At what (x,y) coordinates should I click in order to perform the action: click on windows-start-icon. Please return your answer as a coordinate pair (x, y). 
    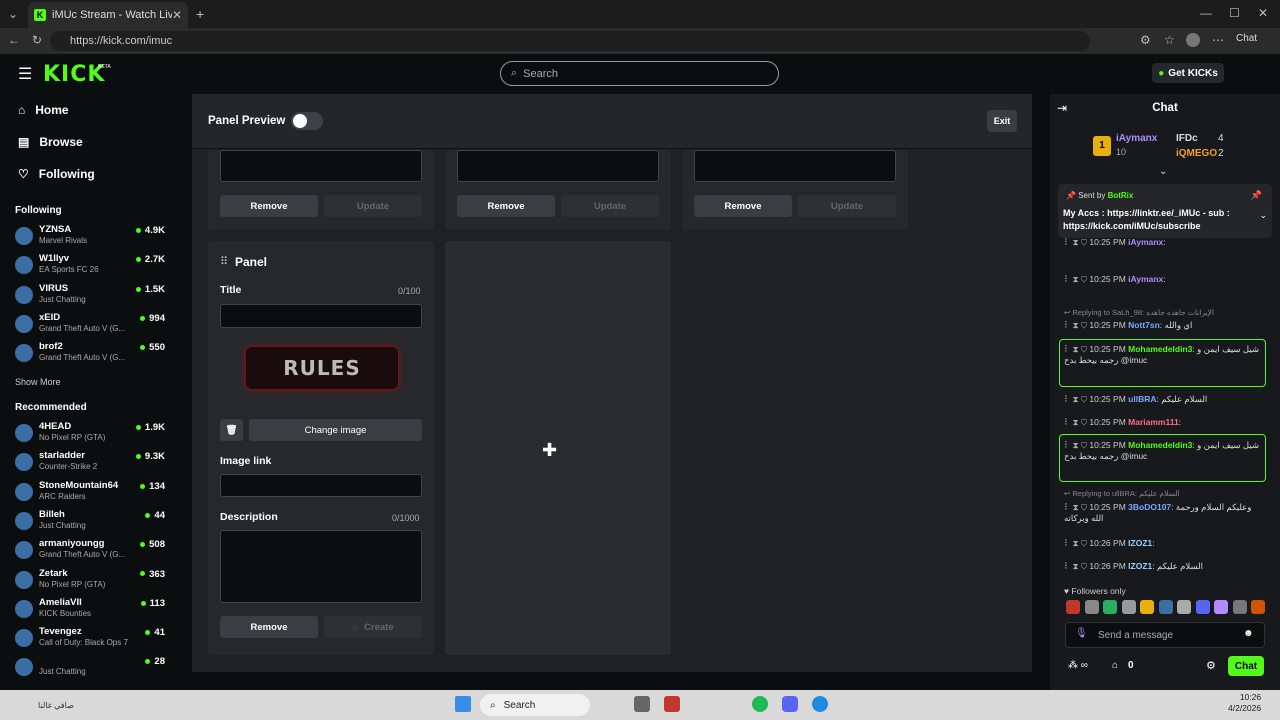
    Looking at the image, I should click on (463, 704).